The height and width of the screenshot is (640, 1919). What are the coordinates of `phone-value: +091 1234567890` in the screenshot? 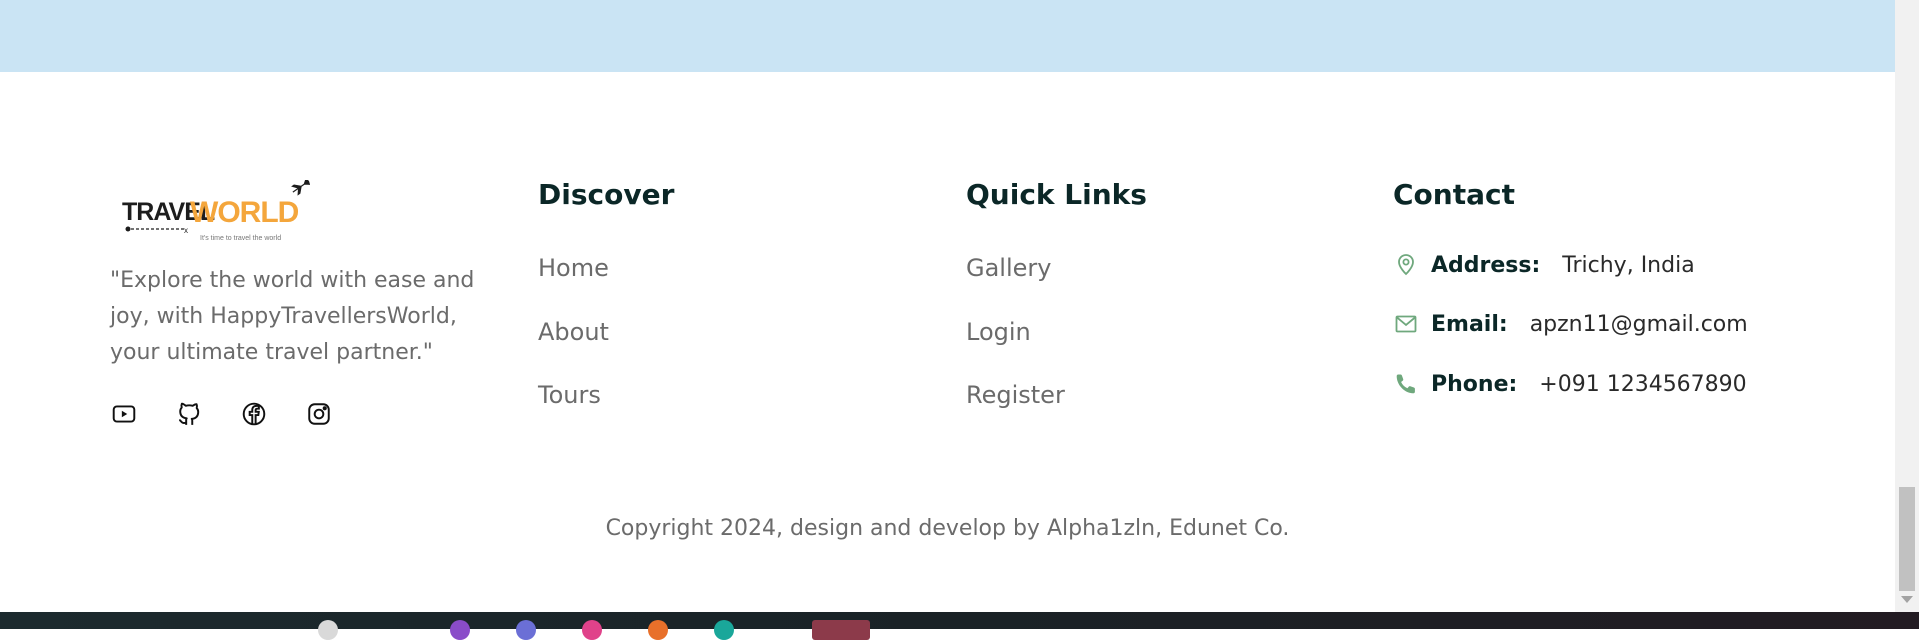 It's located at (1642, 384).